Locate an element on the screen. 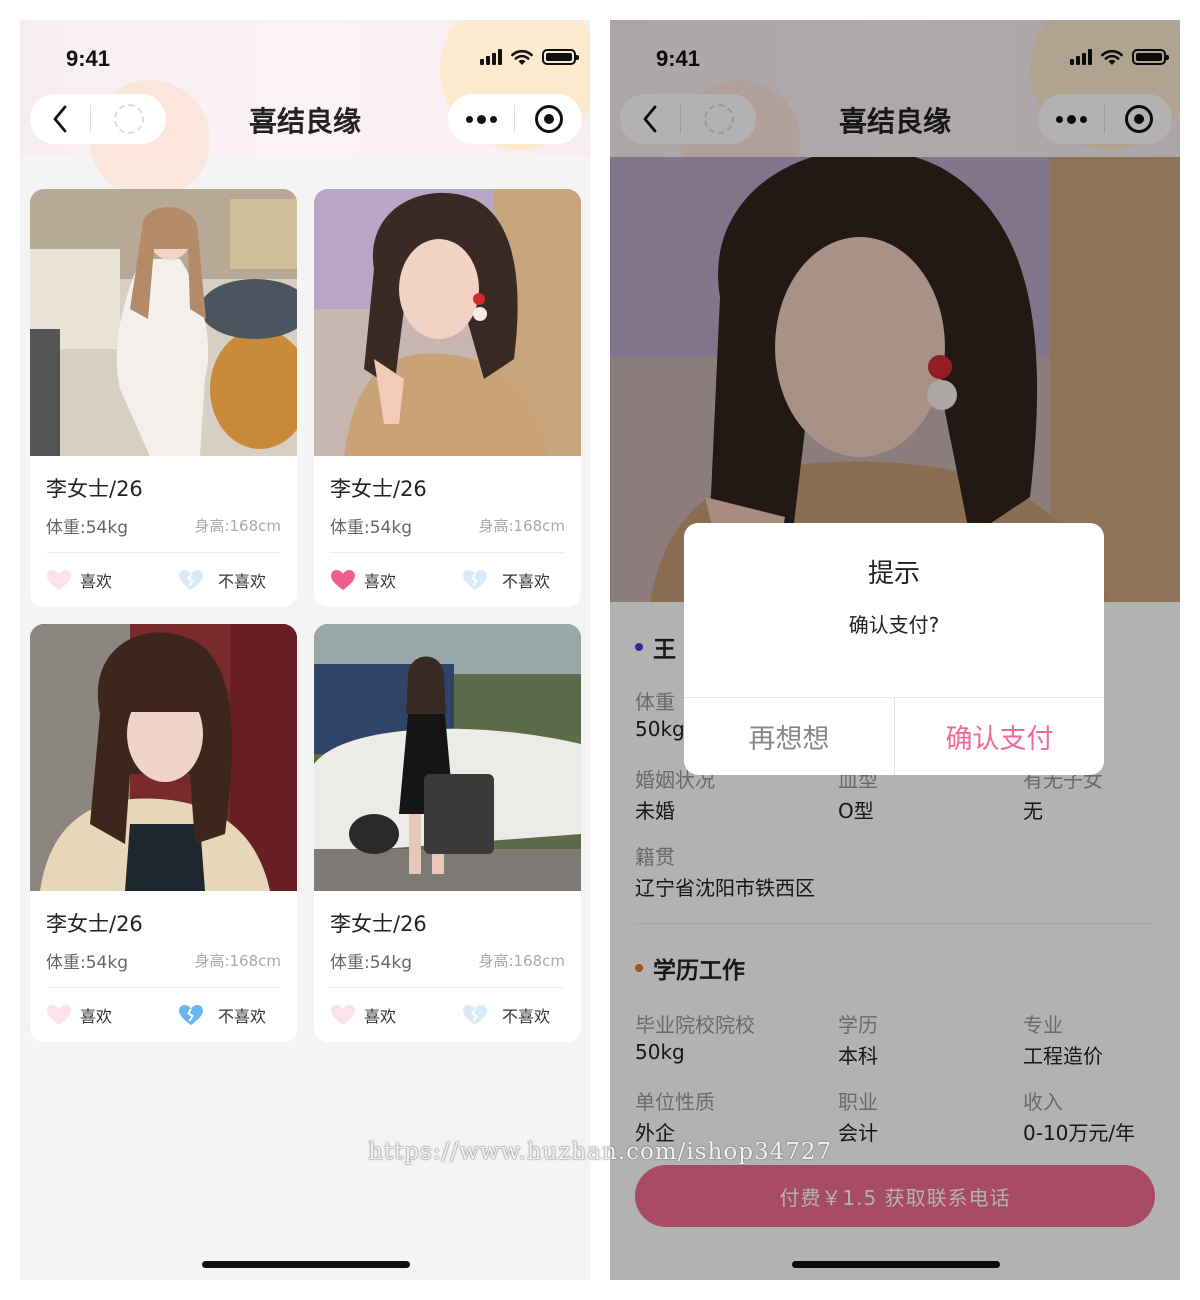 The image size is (1200, 1300). back-button is located at coordinates (60, 119).